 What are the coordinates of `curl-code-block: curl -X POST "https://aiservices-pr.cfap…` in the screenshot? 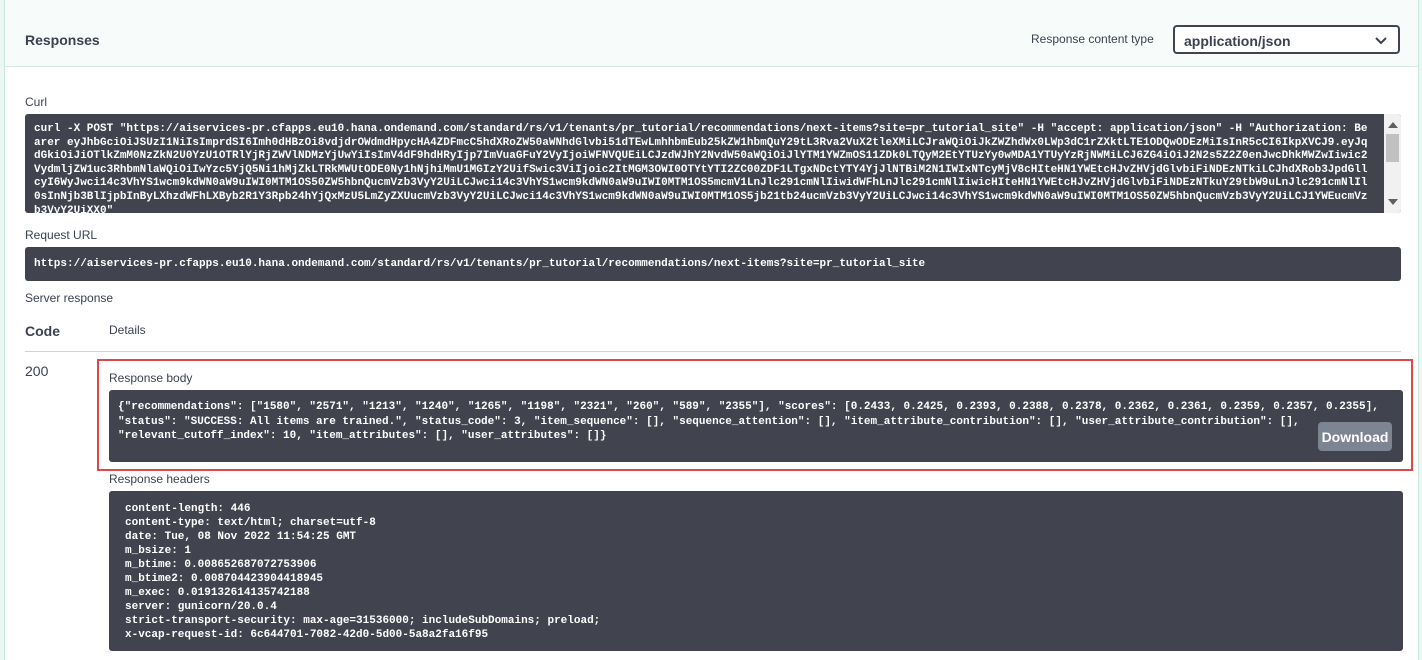 It's located at (713, 163).